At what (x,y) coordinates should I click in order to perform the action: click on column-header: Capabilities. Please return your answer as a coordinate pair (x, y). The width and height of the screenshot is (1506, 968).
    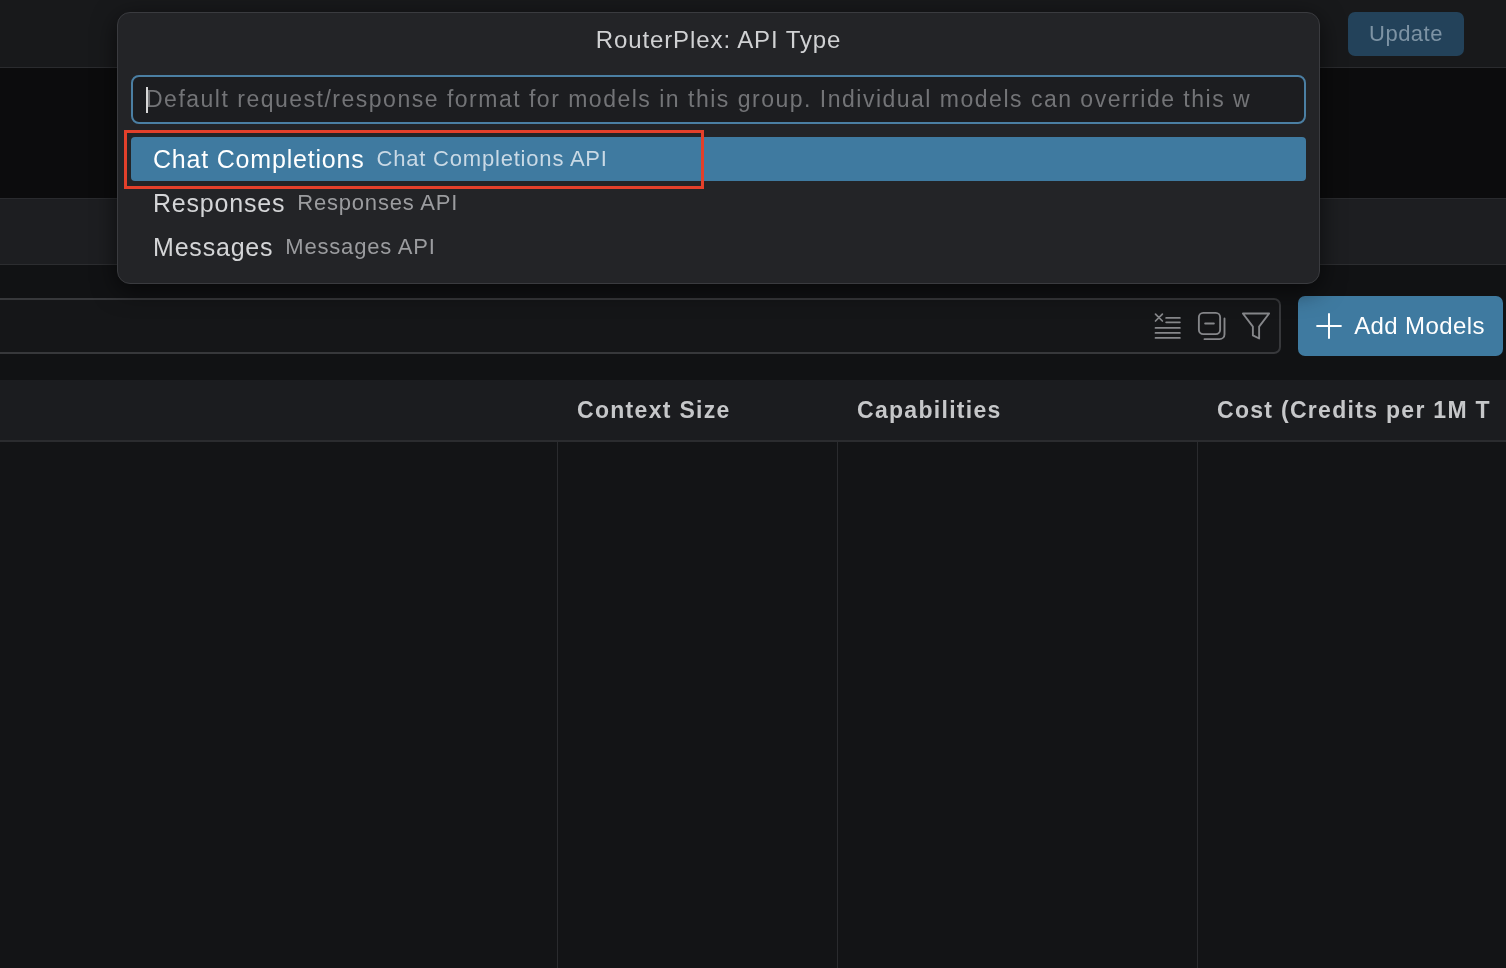
    Looking at the image, I should click on (929, 410).